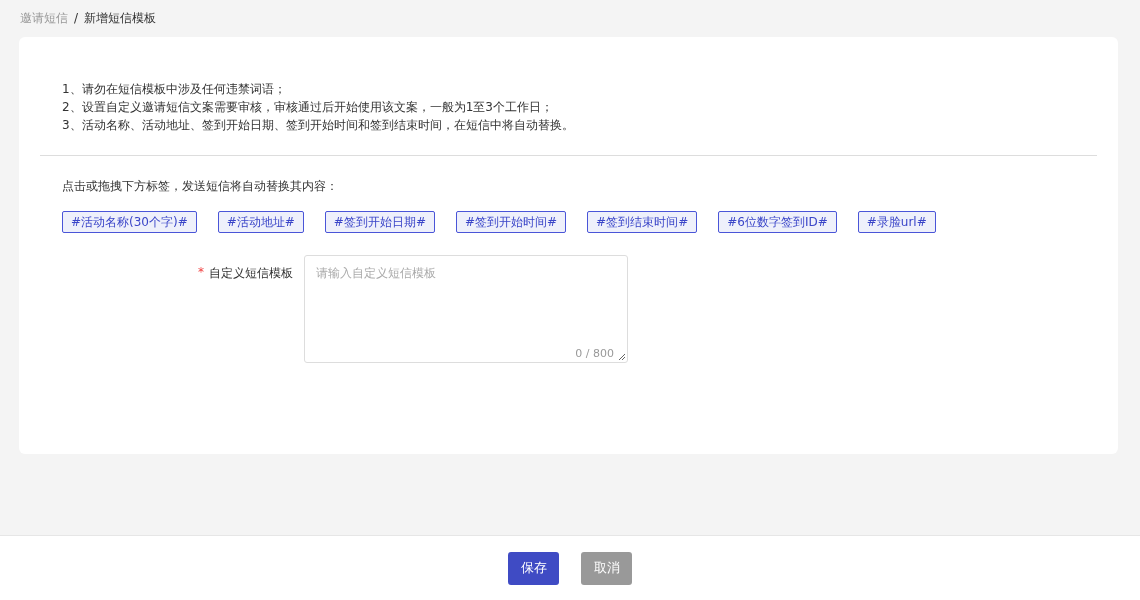 The height and width of the screenshot is (600, 1140). I want to click on placeholder-tag: #活动地址#, so click(260, 222).